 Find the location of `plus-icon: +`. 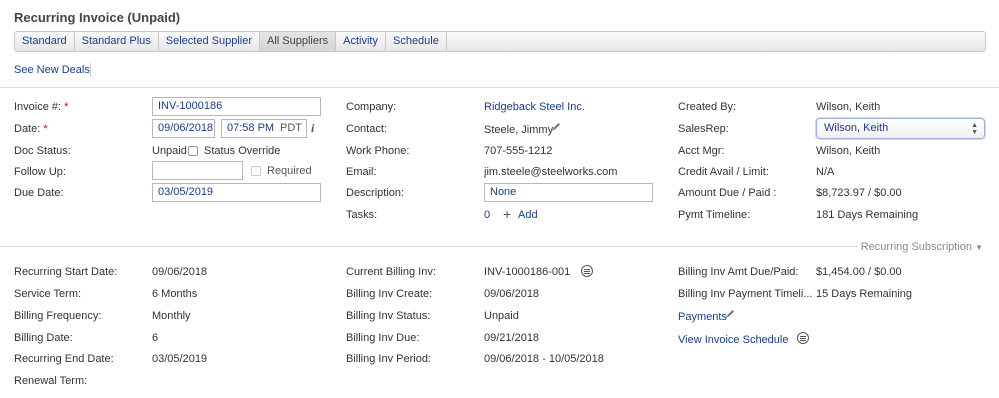

plus-icon: + is located at coordinates (507, 214).